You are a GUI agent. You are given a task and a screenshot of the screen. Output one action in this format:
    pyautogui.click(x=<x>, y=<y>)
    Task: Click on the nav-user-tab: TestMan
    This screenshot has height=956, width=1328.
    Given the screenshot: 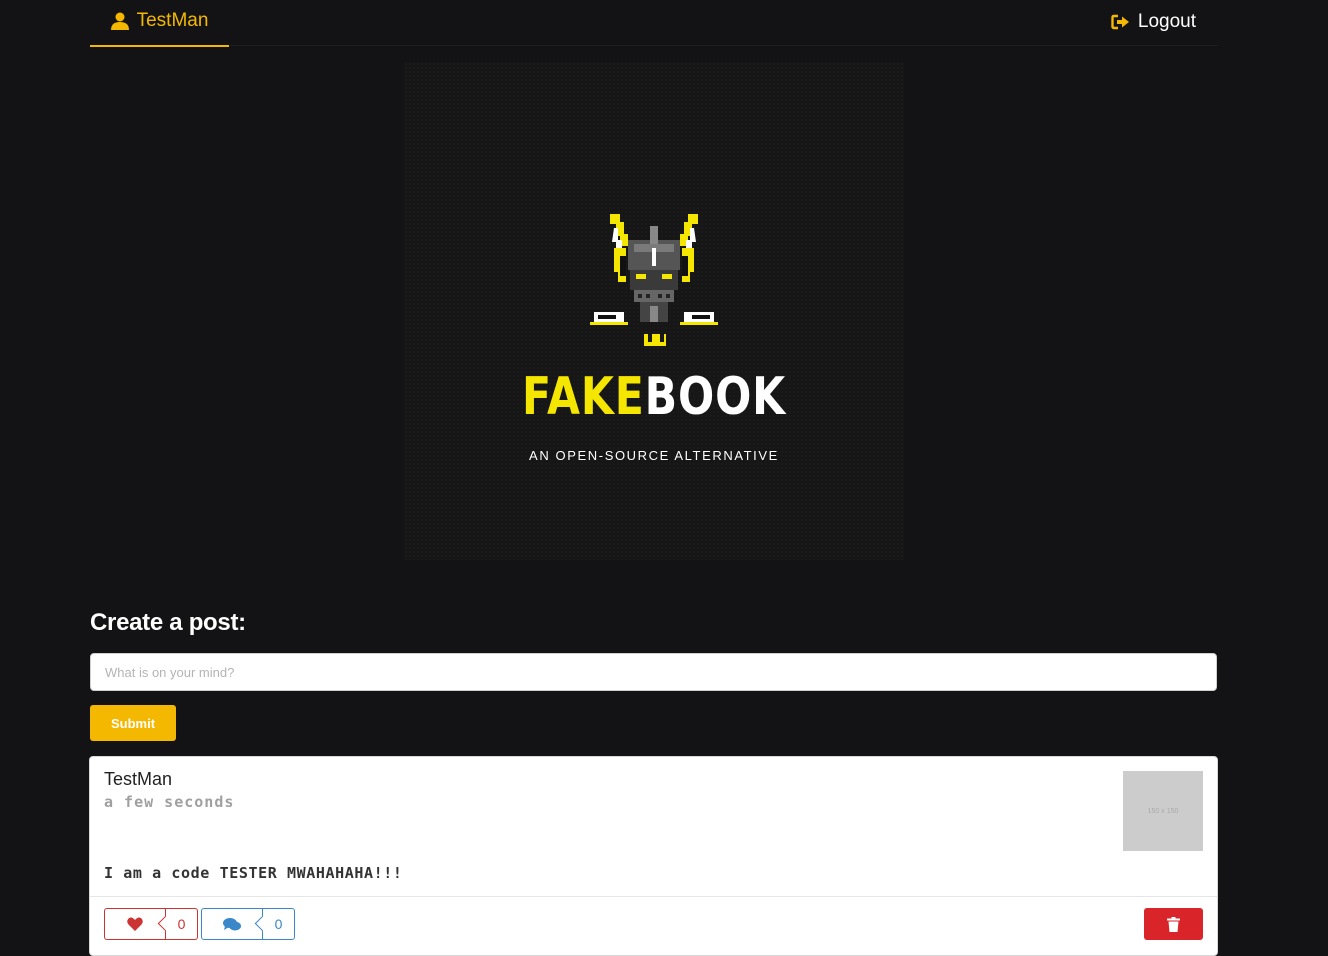 What is the action you would take?
    pyautogui.click(x=159, y=23)
    